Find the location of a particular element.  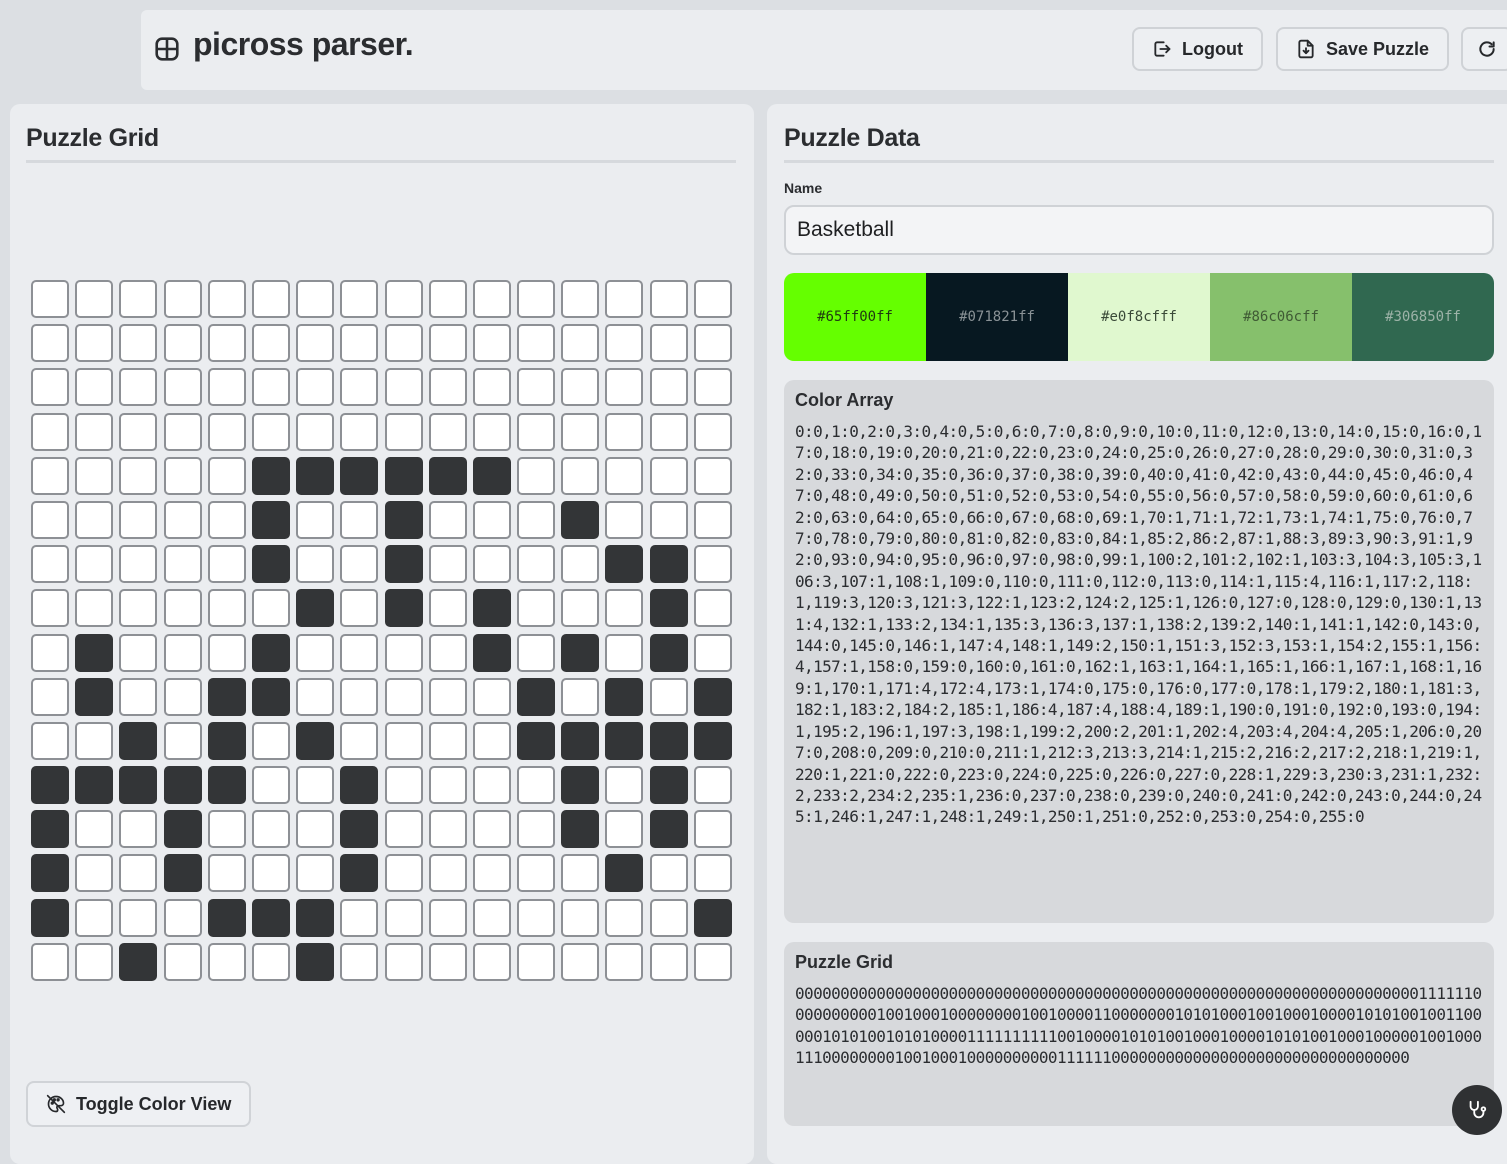

refresh-button is located at coordinates (1484, 49).